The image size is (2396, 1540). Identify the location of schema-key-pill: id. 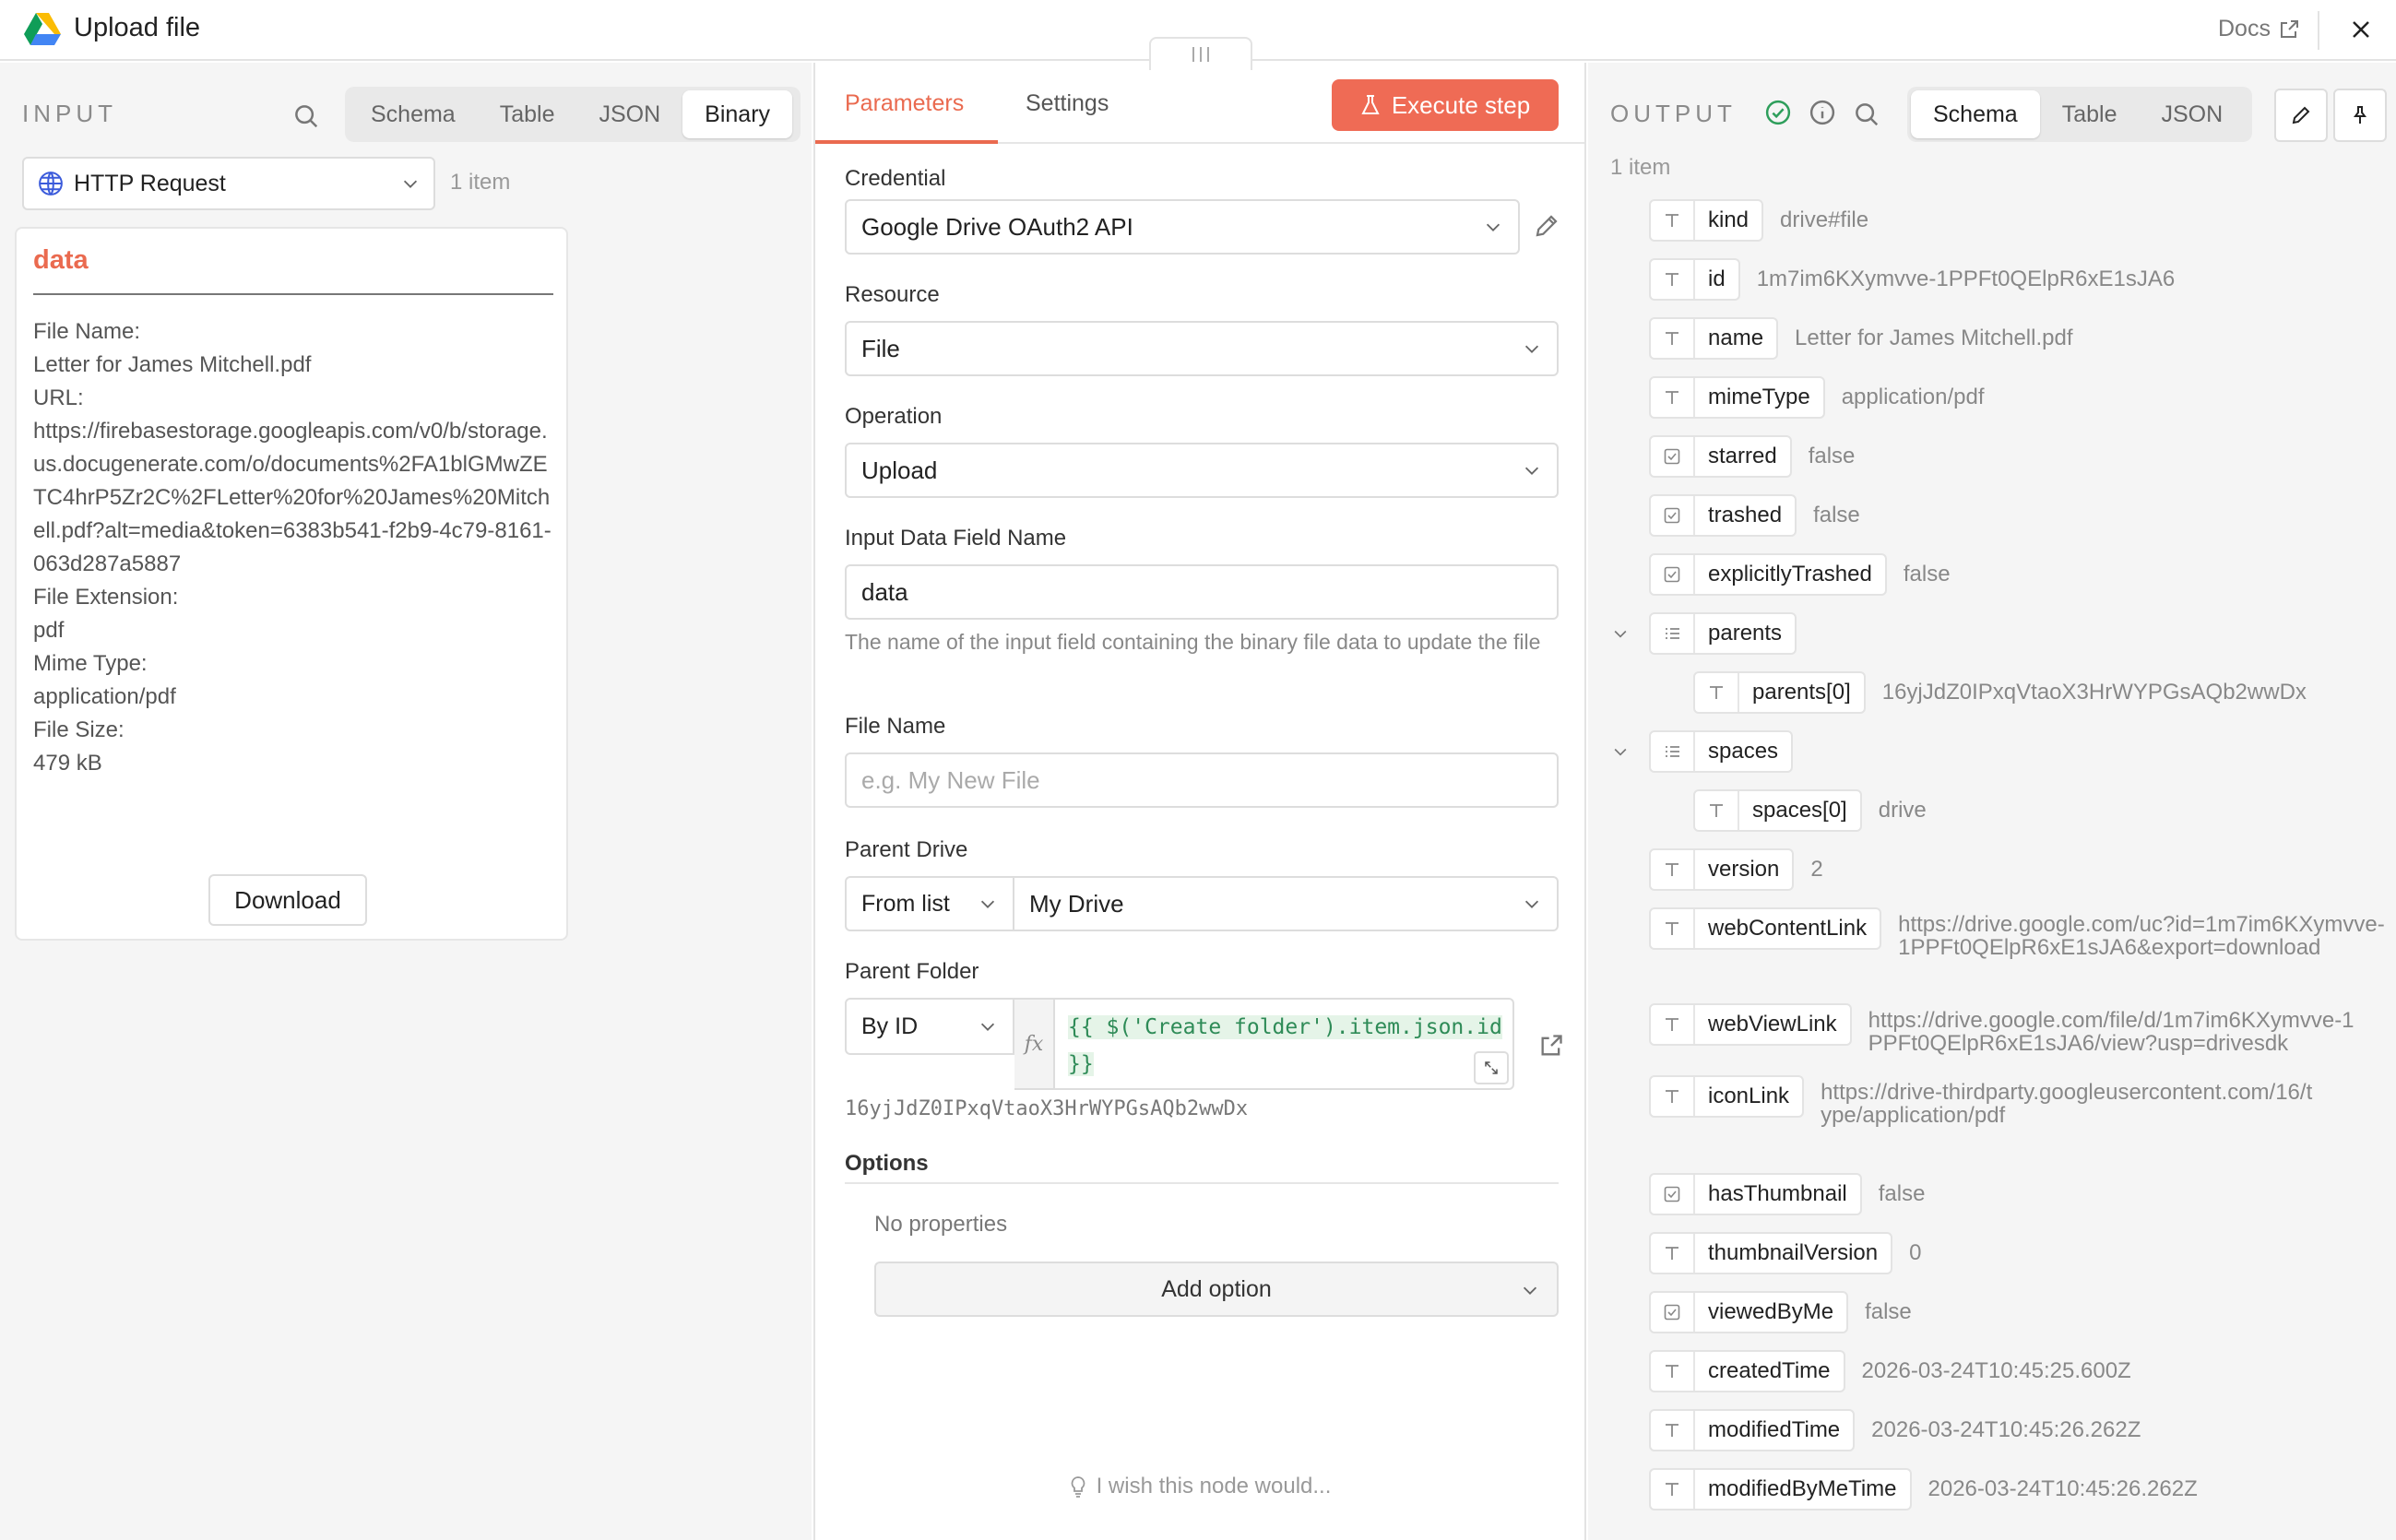
(1695, 280).